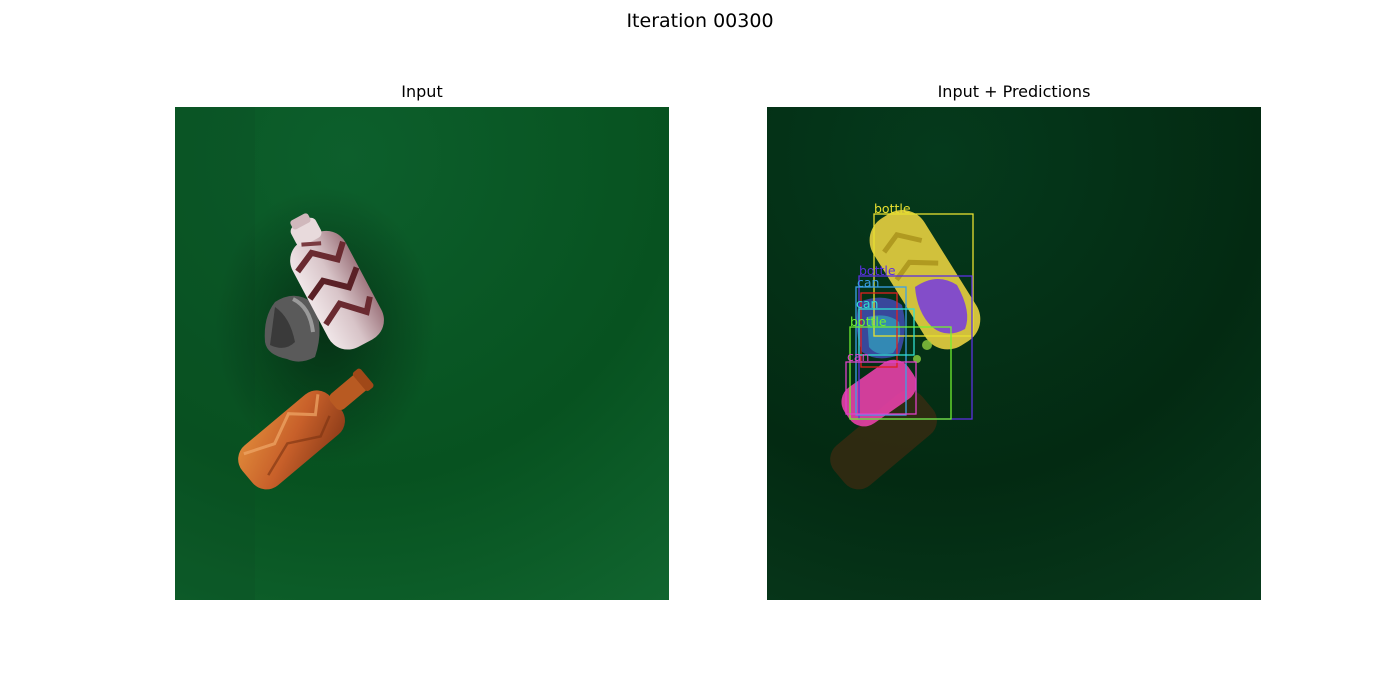 The image size is (1400, 700). What do you see at coordinates (868, 282) in the screenshot?
I see `label-can-blue: can` at bounding box center [868, 282].